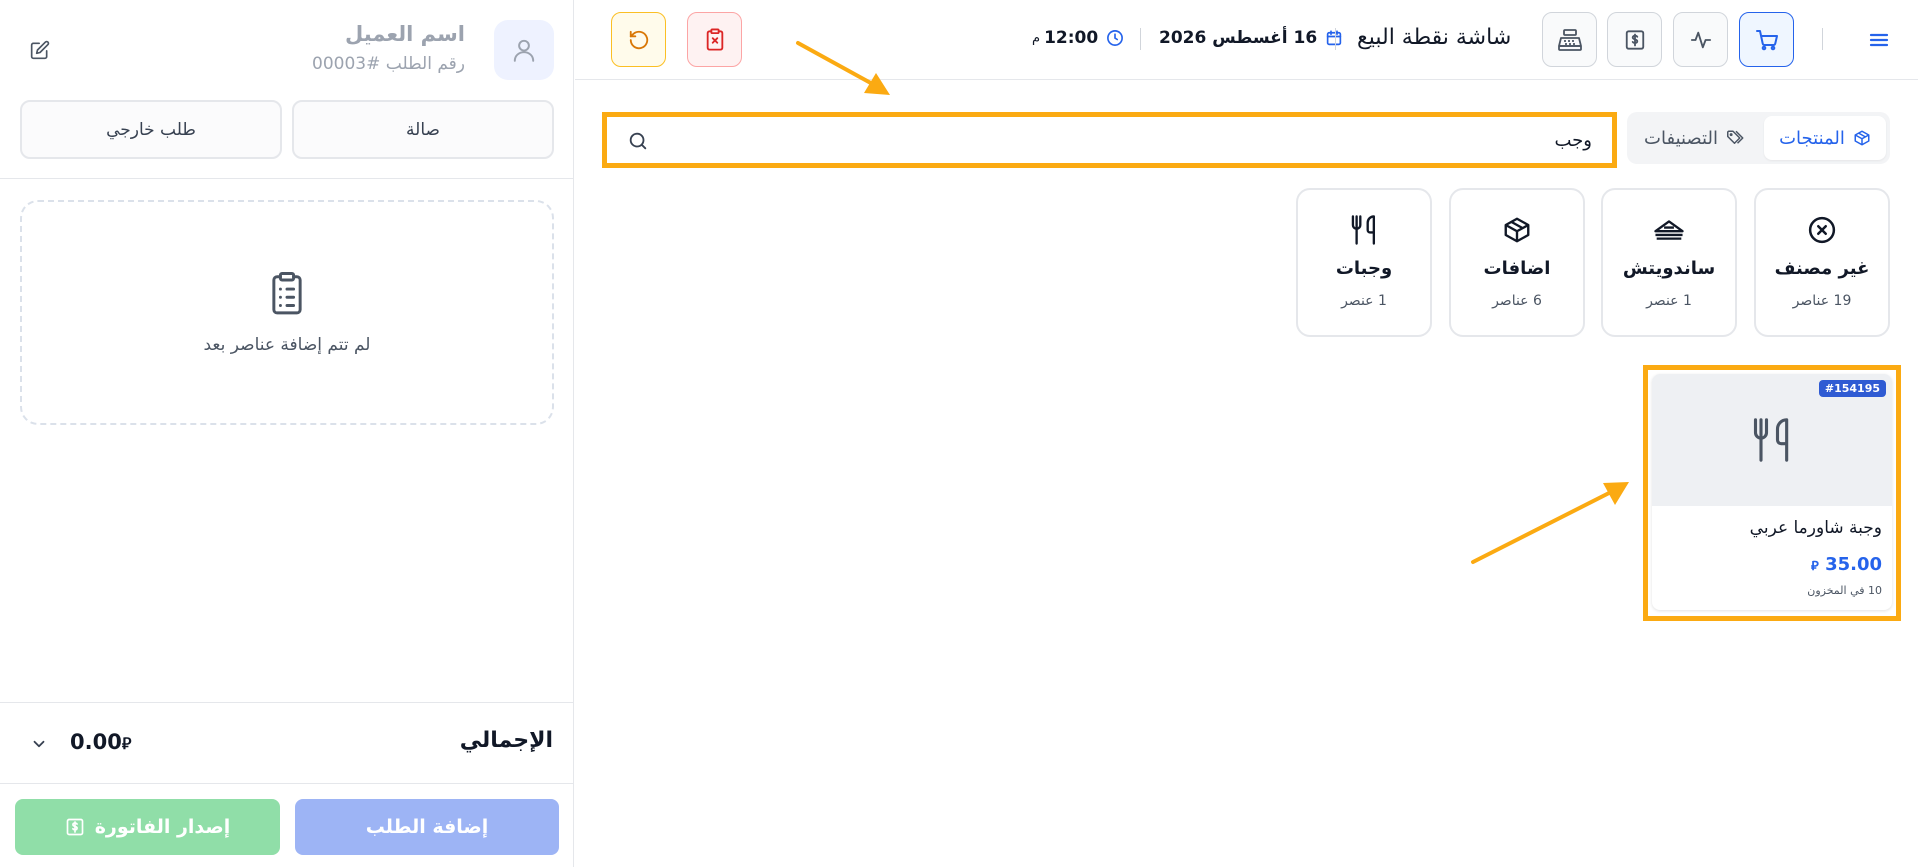 This screenshot has width=1918, height=867. I want to click on category-name: اضافات, so click(1517, 268).